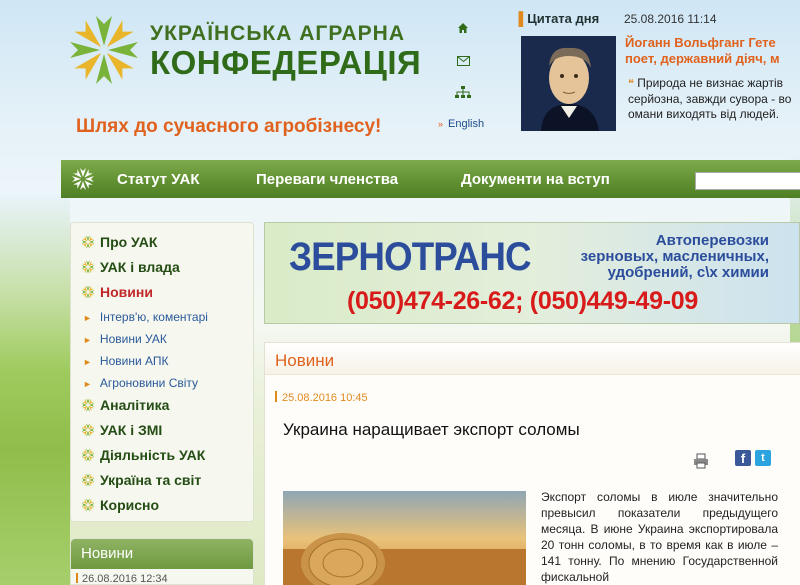  Describe the element at coordinates (162, 243) in the screenshot. I see `sidebar-item: Про УАК` at that location.